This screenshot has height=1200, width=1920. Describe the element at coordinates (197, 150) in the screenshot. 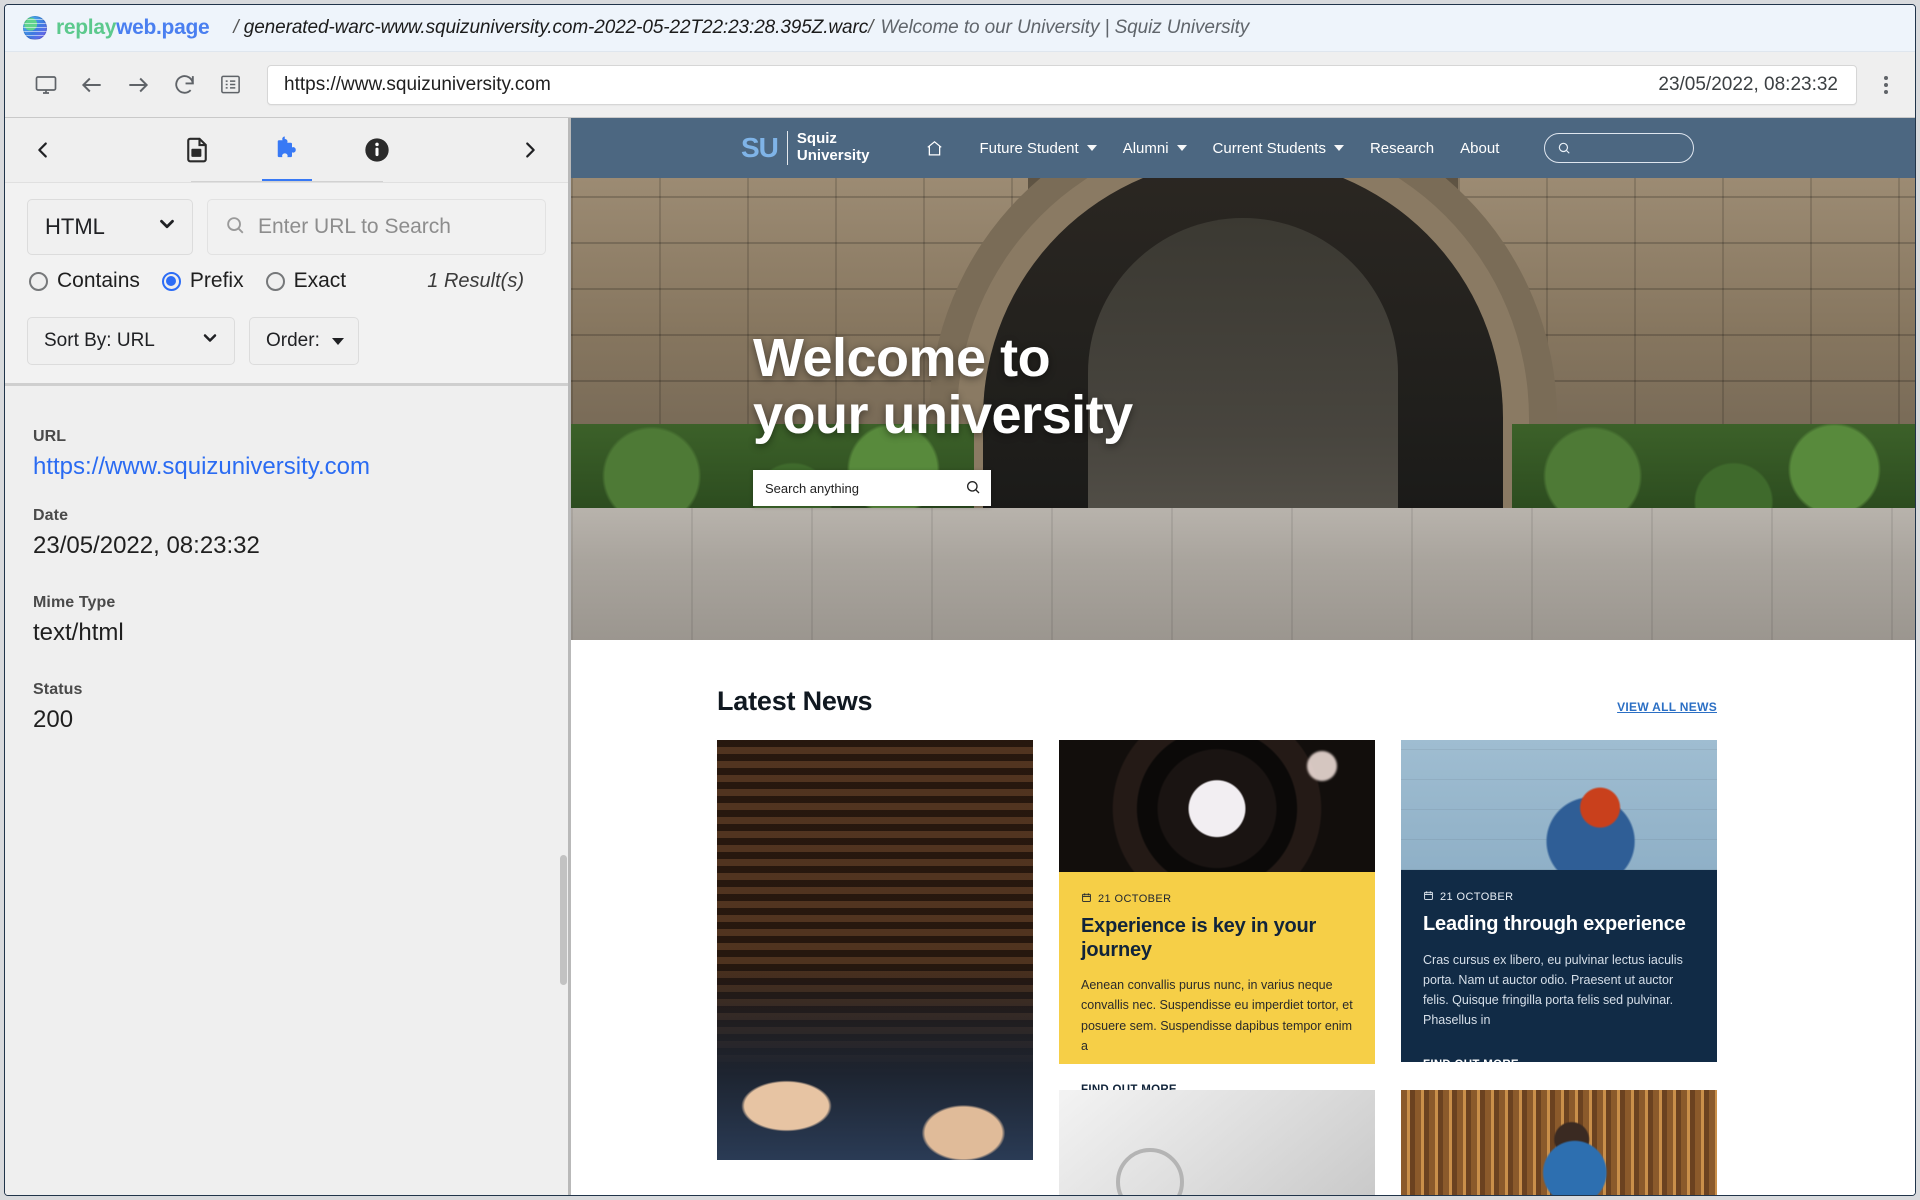

I see `sidebar-tab-resources` at that location.